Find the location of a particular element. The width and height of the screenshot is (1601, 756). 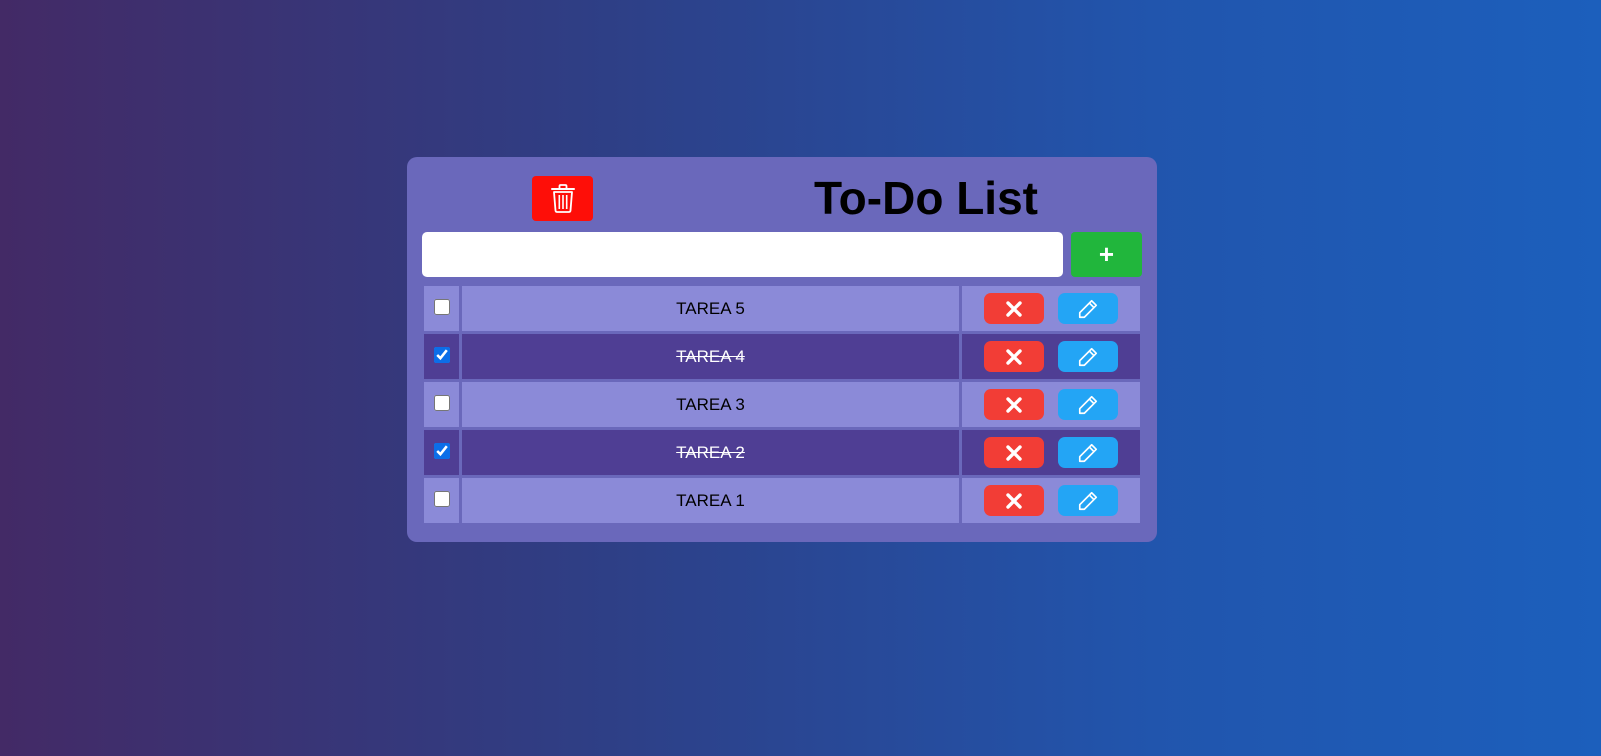

task-label: TAREA 3 is located at coordinates (710, 404).